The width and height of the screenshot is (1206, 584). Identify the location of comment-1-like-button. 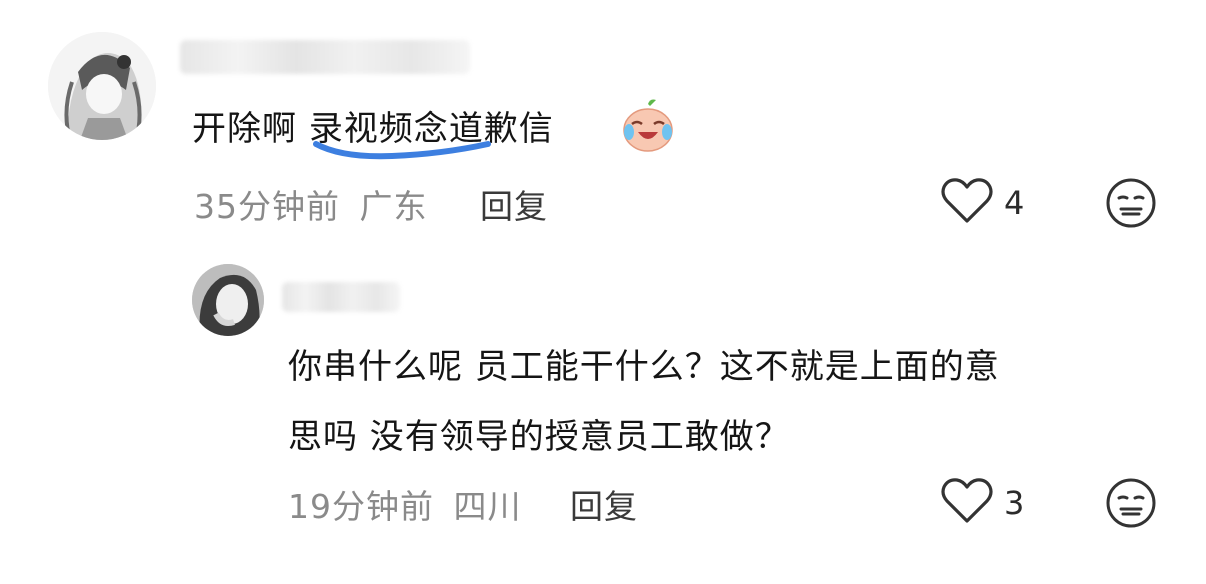
(967, 203).